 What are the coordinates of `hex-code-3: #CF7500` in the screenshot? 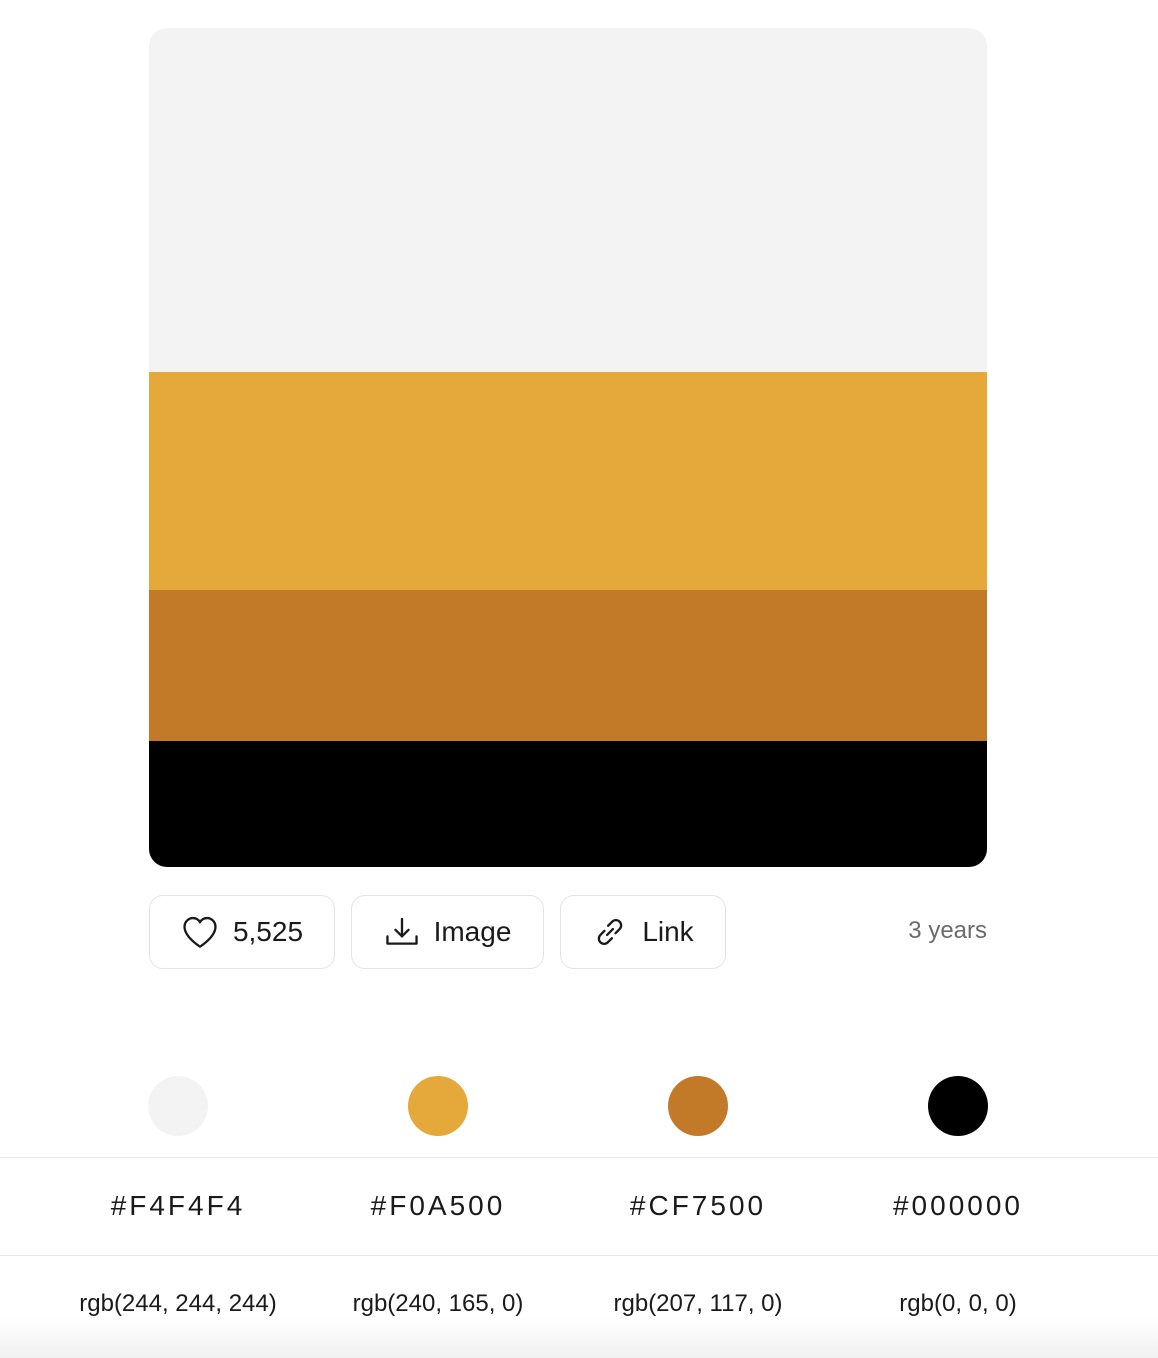 It's located at (698, 1206).